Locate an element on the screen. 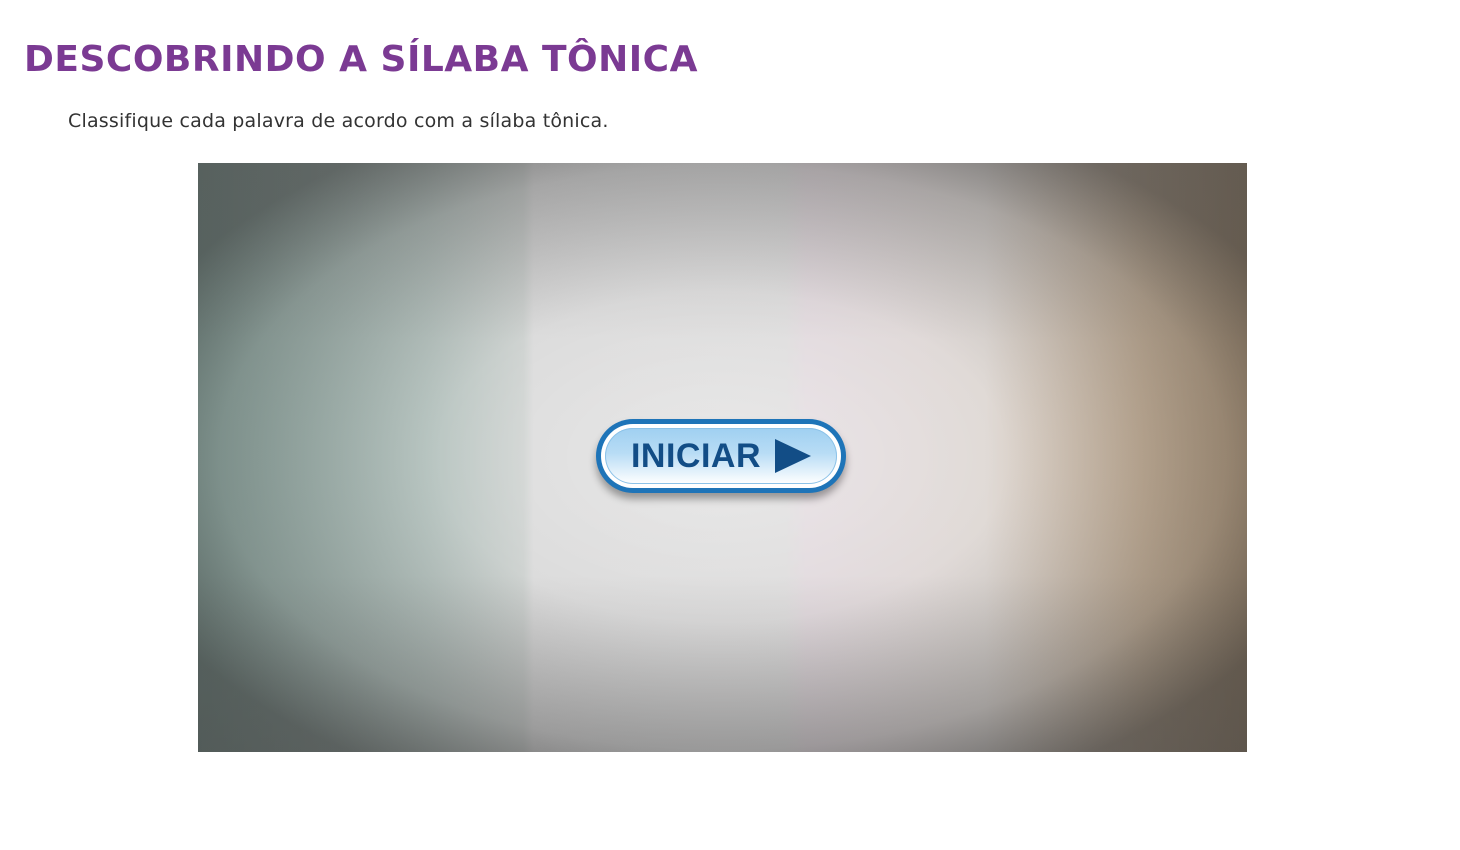  start-button-label: INICIAR is located at coordinates (696, 456).